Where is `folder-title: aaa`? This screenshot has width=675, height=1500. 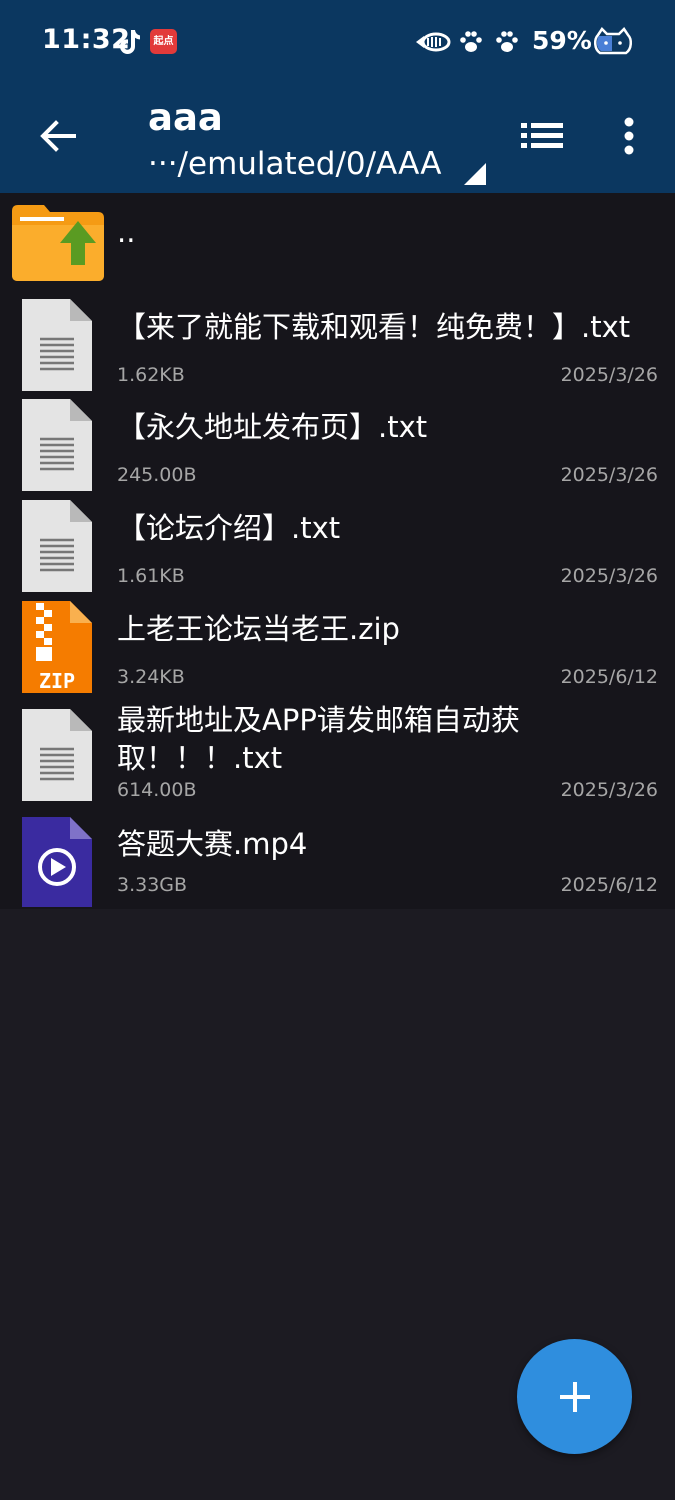 folder-title: aaa is located at coordinates (185, 117).